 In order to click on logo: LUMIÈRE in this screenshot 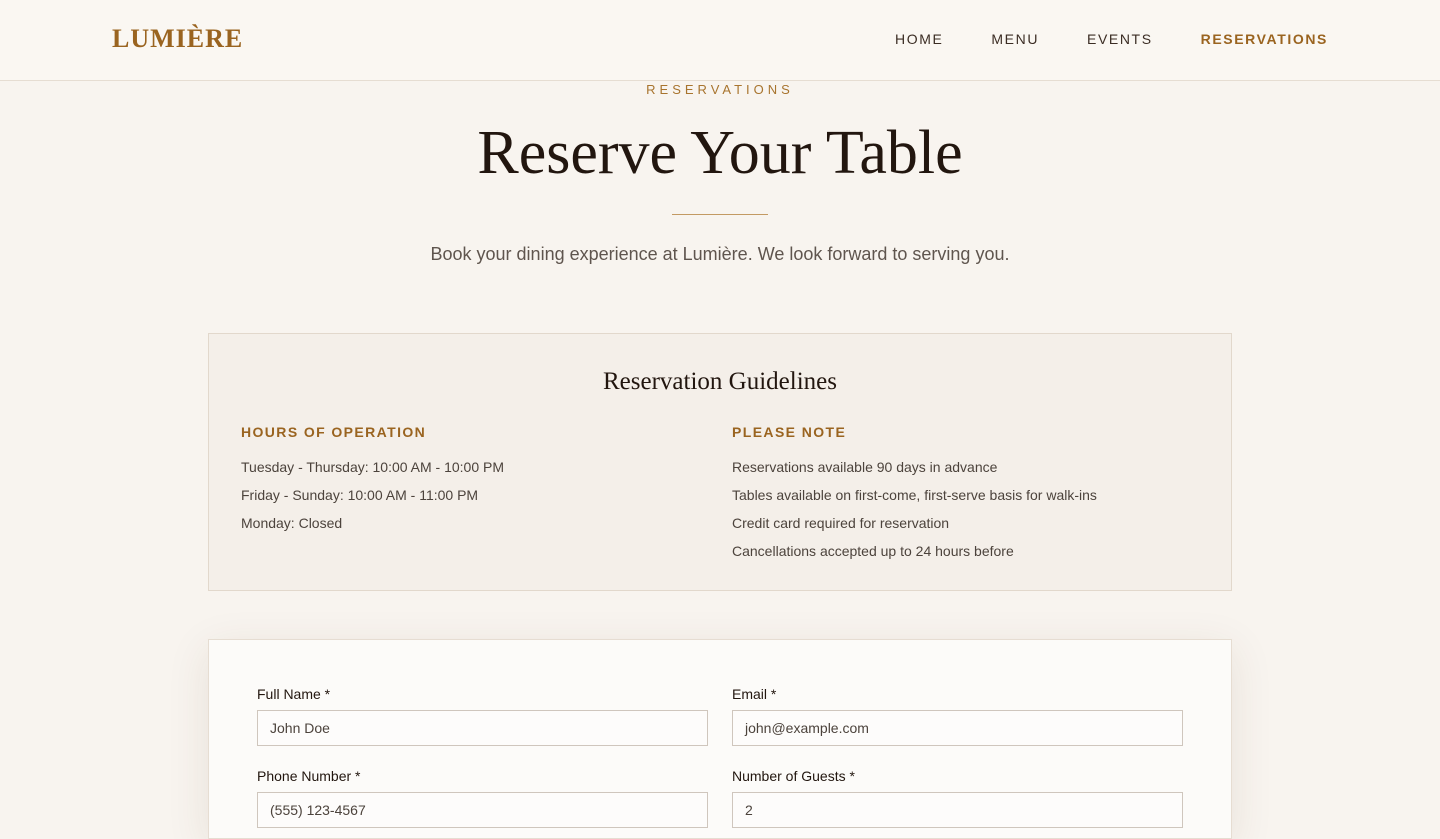, I will do `click(177, 39)`.